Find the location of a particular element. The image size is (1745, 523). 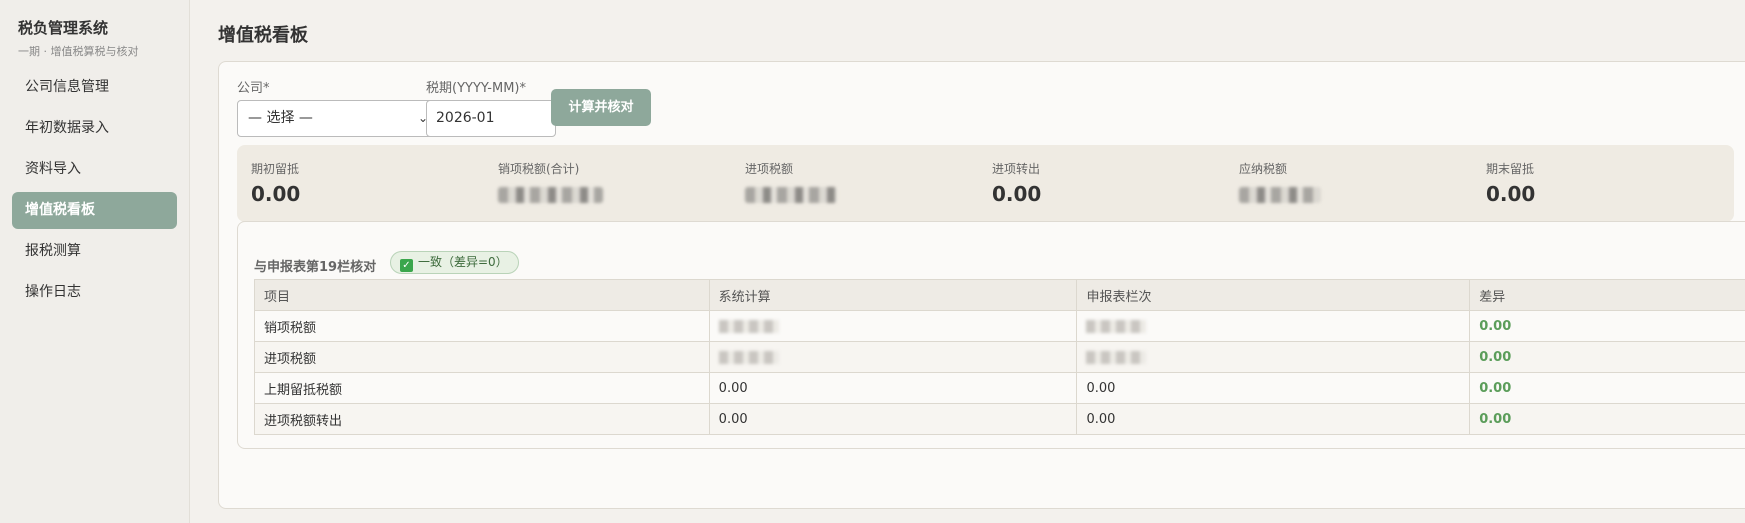

stat-opening-credit: 期初留抵 0.00 is located at coordinates (368, 183).